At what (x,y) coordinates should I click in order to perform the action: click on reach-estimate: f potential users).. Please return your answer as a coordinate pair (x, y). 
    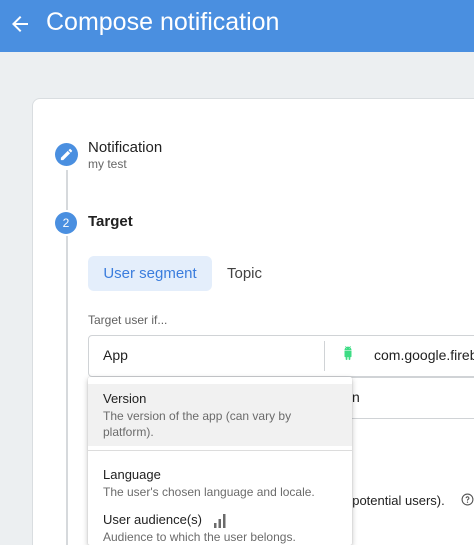
    Looking at the image, I should click on (395, 500).